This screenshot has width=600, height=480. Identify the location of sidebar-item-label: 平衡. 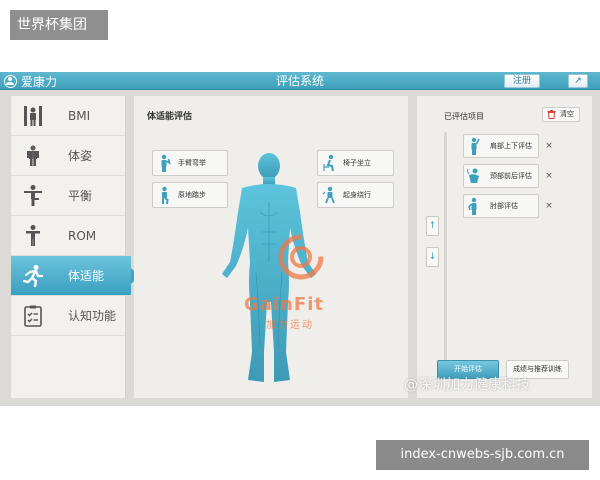
(80, 196).